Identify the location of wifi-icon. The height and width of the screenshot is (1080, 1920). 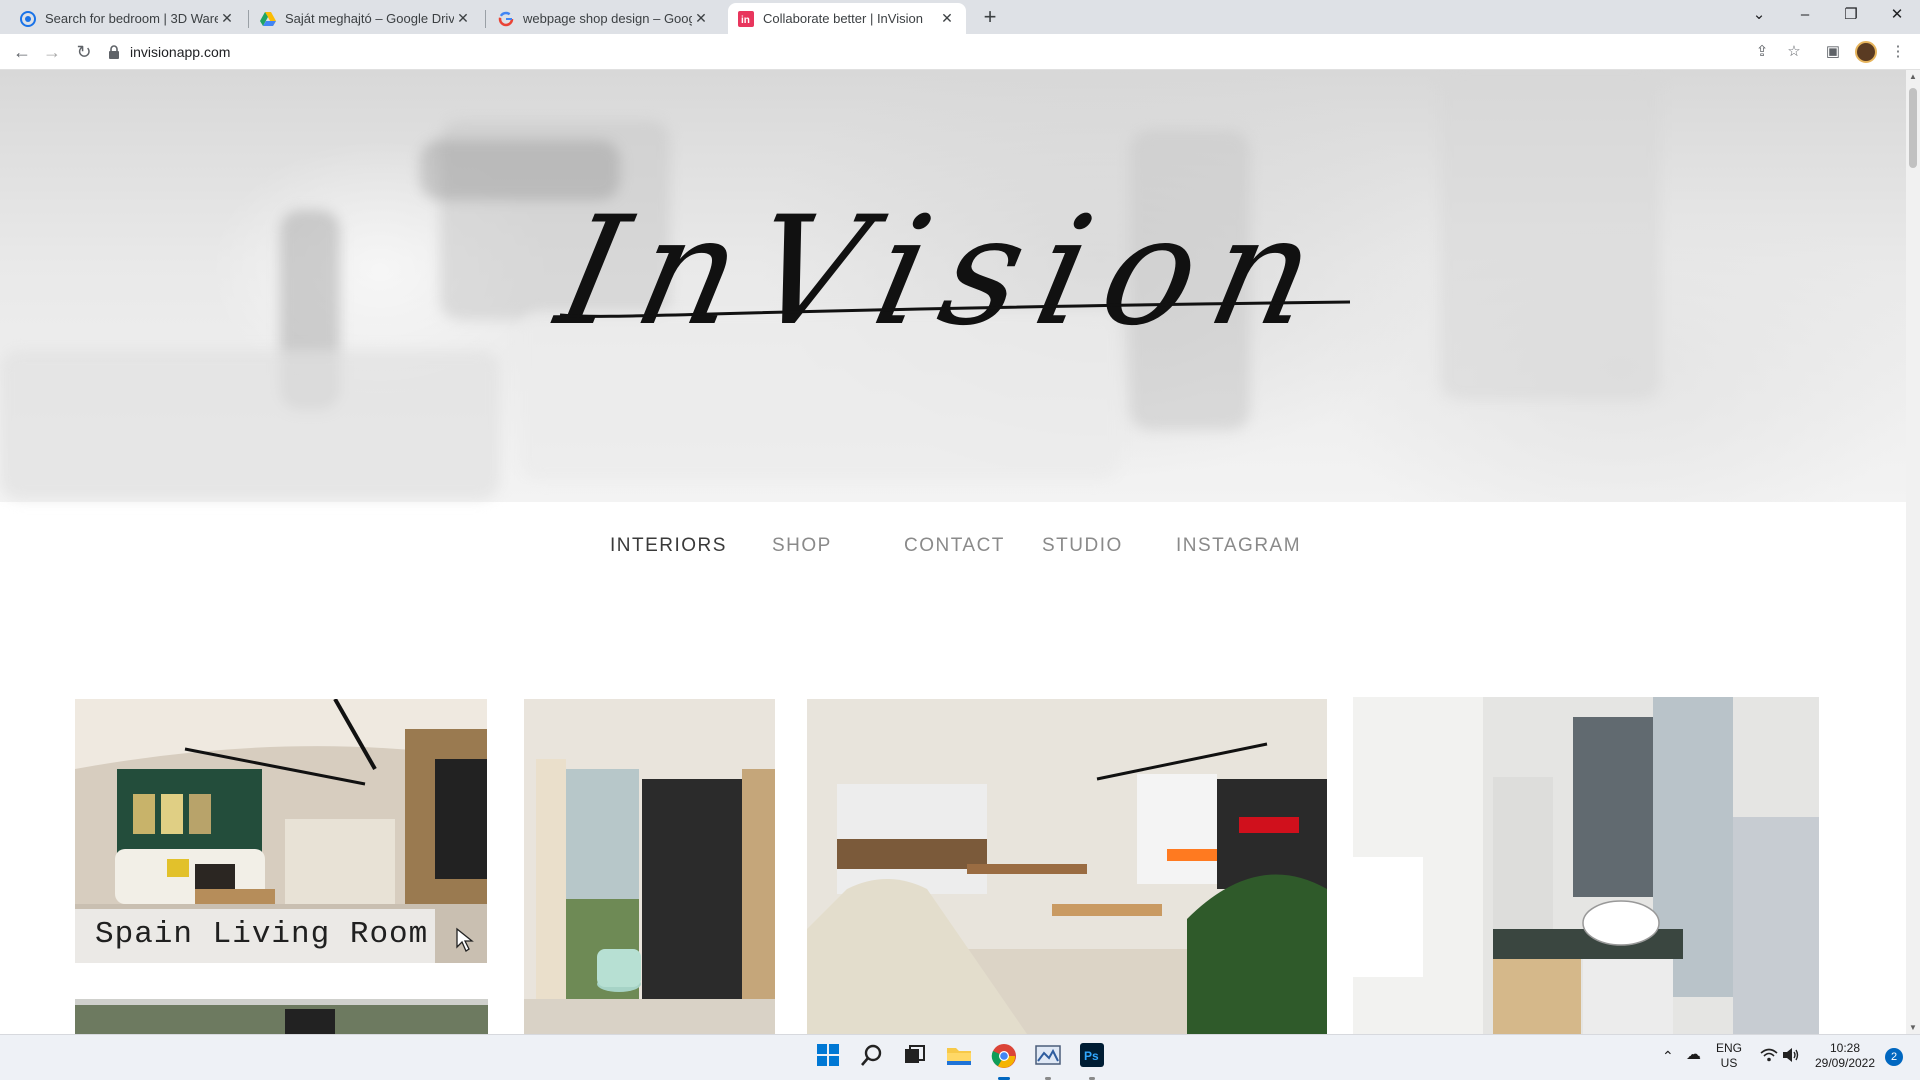
(1769, 1056).